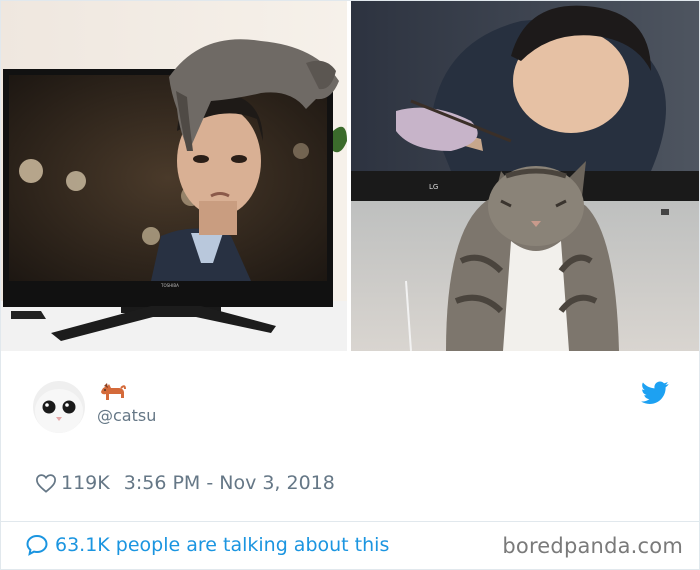 The image size is (700, 570). Describe the element at coordinates (592, 546) in the screenshot. I see `brand-watermark: boredpanda.com` at that location.